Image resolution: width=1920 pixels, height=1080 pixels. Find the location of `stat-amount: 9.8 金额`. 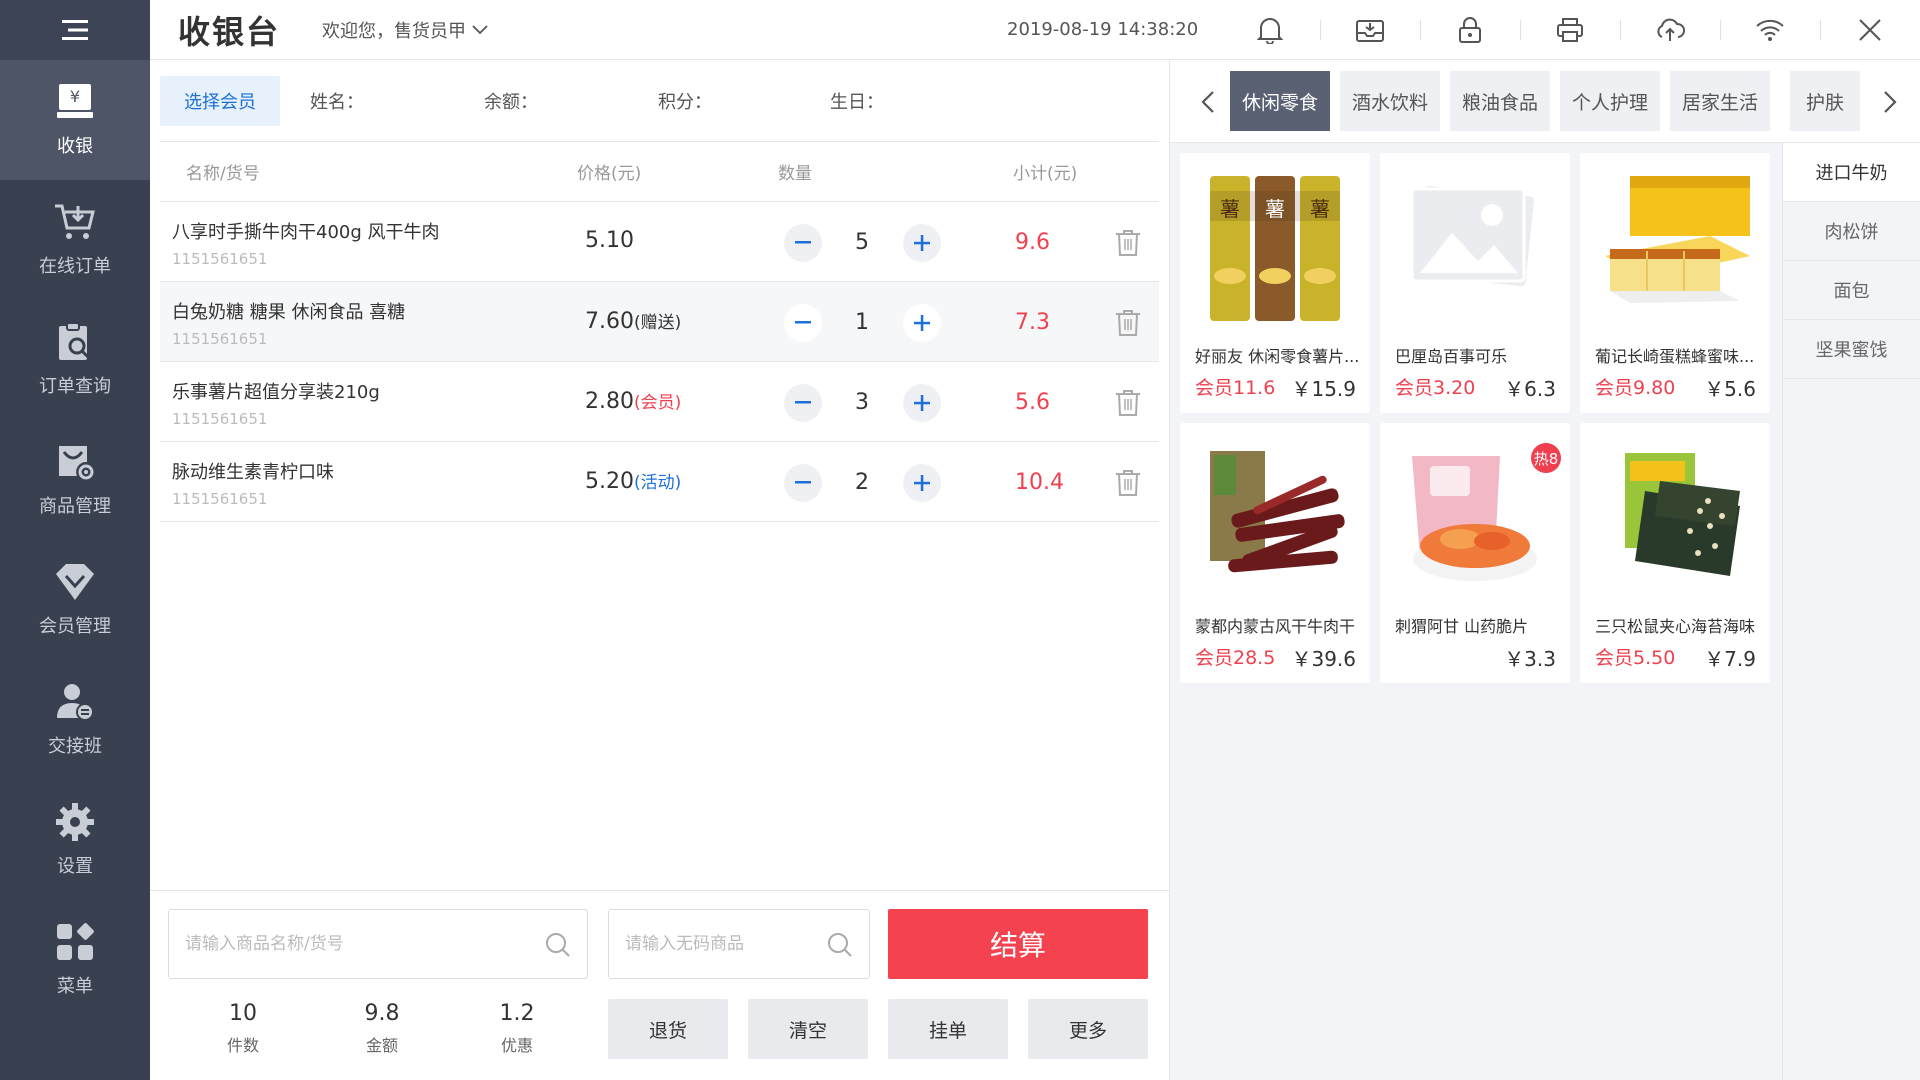

stat-amount: 9.8 金额 is located at coordinates (382, 1028).